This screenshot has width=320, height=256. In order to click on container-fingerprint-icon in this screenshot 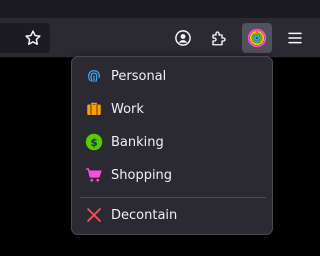, I will do `click(257, 38)`.